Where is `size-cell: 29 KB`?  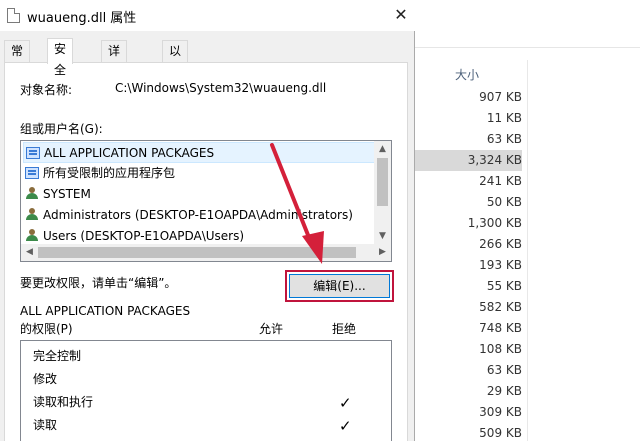
size-cell: 29 KB is located at coordinates (471, 391).